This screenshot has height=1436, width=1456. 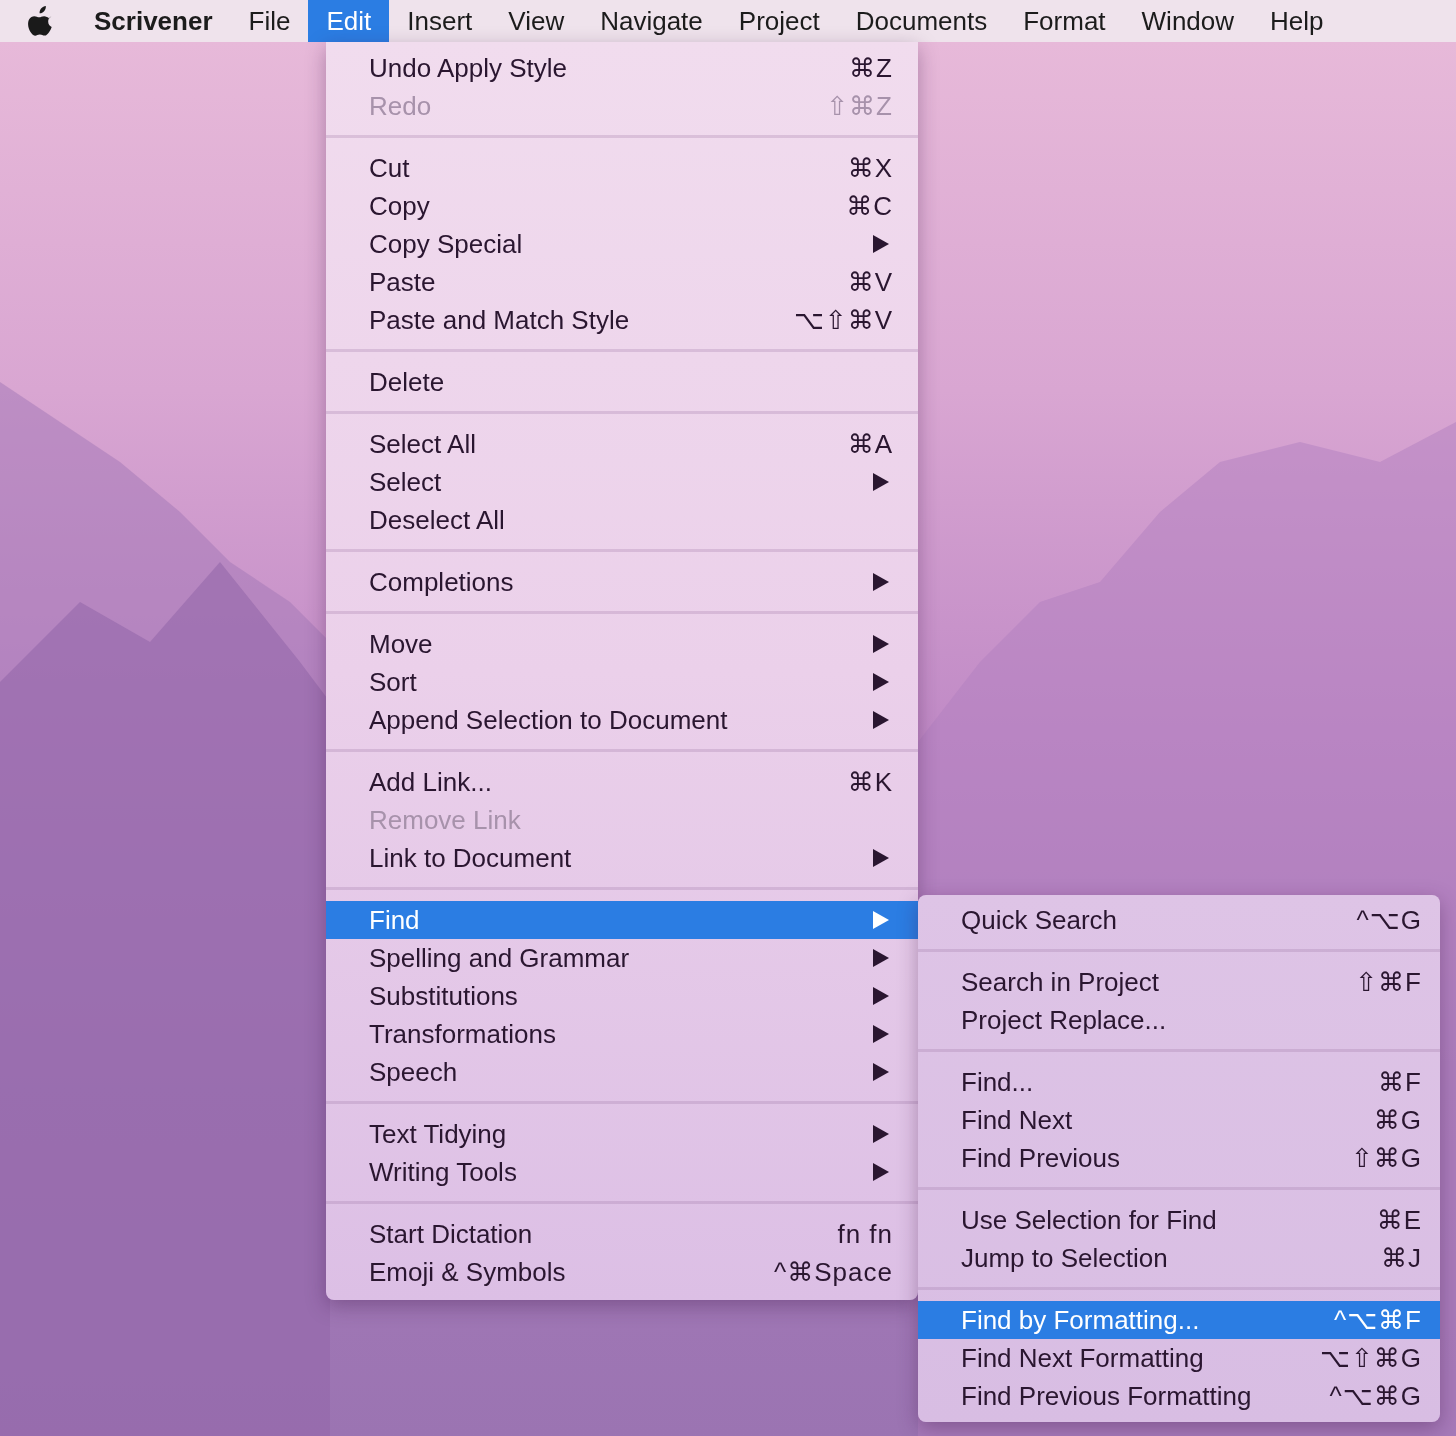 What do you see at coordinates (536, 21) in the screenshot?
I see `menu-bar-item: View` at bounding box center [536, 21].